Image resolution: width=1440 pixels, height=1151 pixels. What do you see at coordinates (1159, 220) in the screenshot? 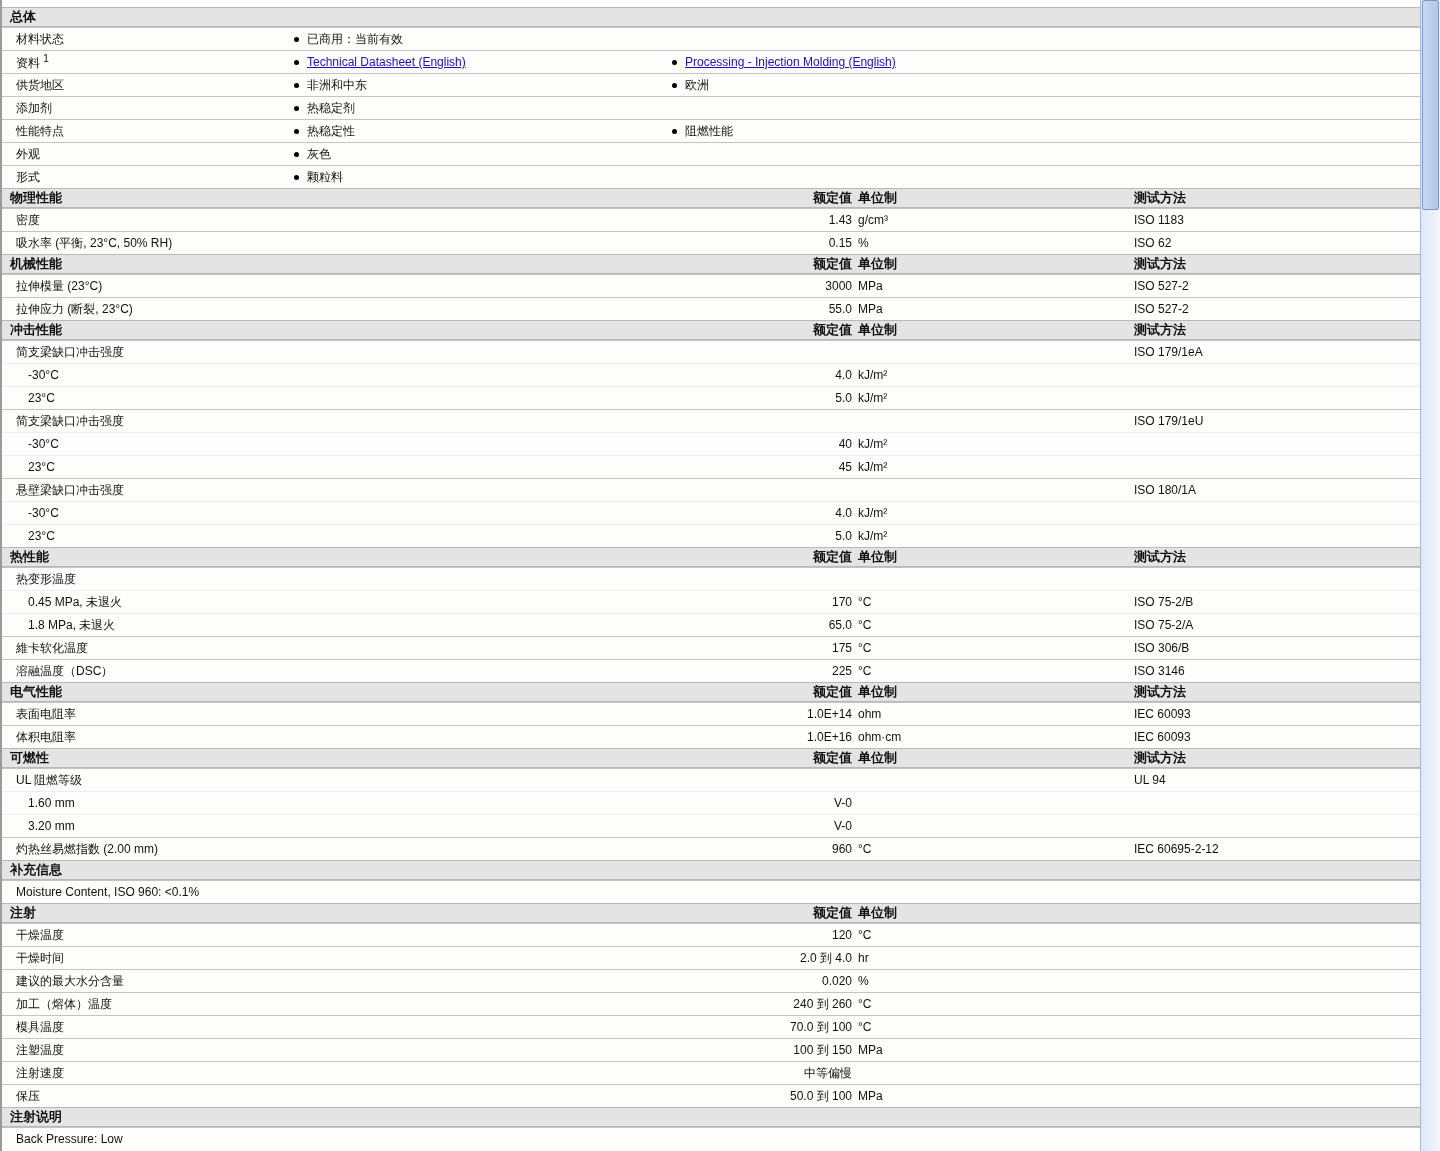
I see `test-method: ISO 1183` at bounding box center [1159, 220].